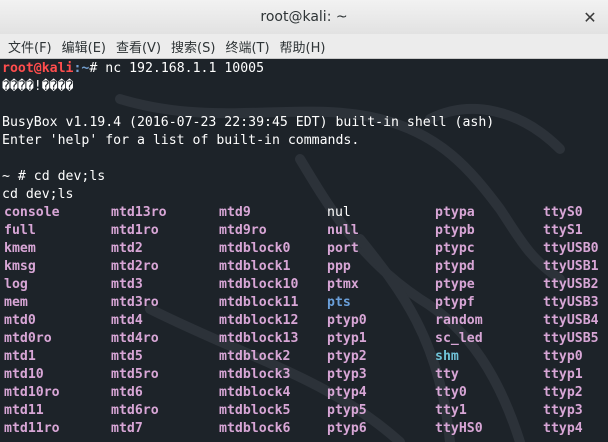 This screenshot has width=608, height=442. What do you see at coordinates (255, 392) in the screenshot?
I see `listing-entry: mtdblock4` at bounding box center [255, 392].